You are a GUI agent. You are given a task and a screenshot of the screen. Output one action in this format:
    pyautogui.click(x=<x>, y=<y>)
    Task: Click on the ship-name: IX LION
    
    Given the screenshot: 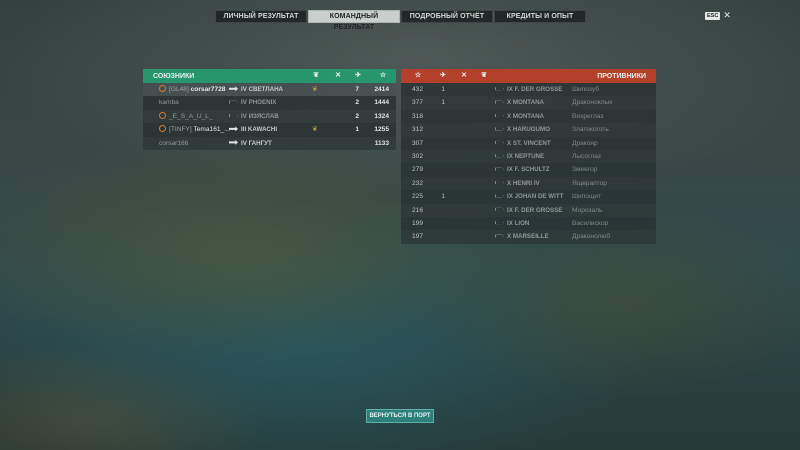 What is the action you would take?
    pyautogui.click(x=518, y=223)
    